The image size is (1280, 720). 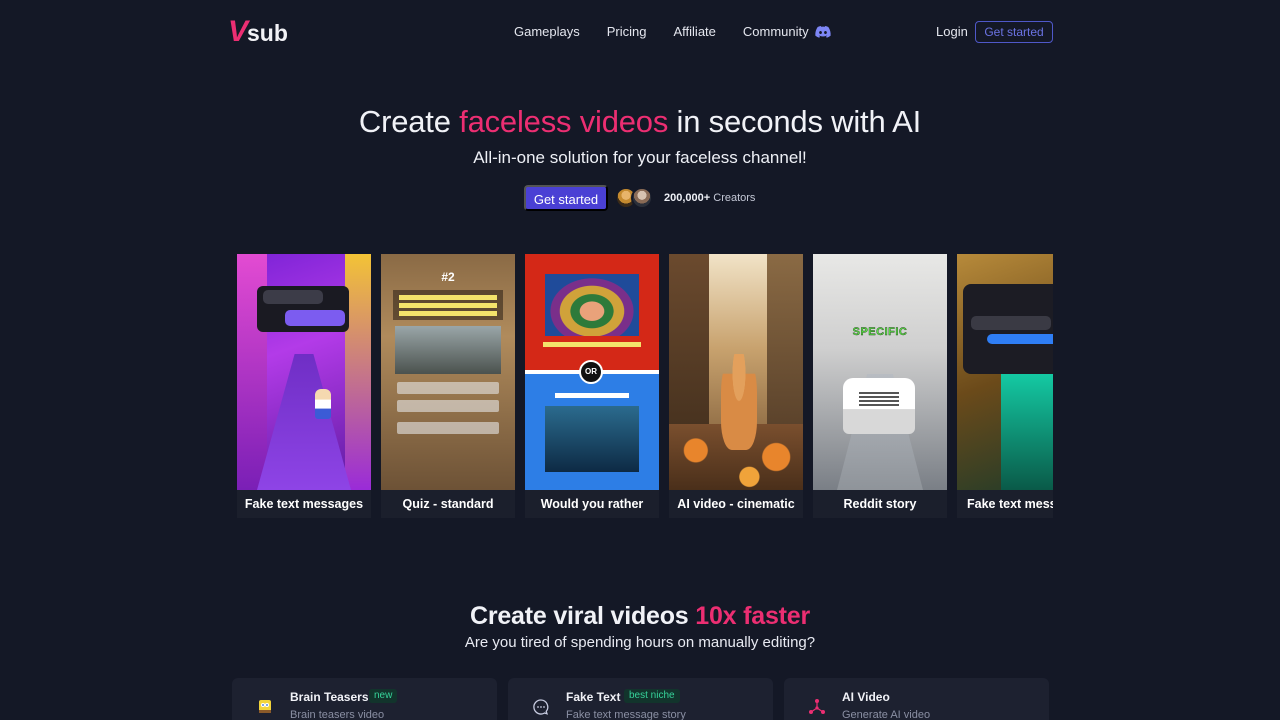 I want to click on template-card-reddit-story: SPECIFIC Reddit story, so click(x=880, y=386).